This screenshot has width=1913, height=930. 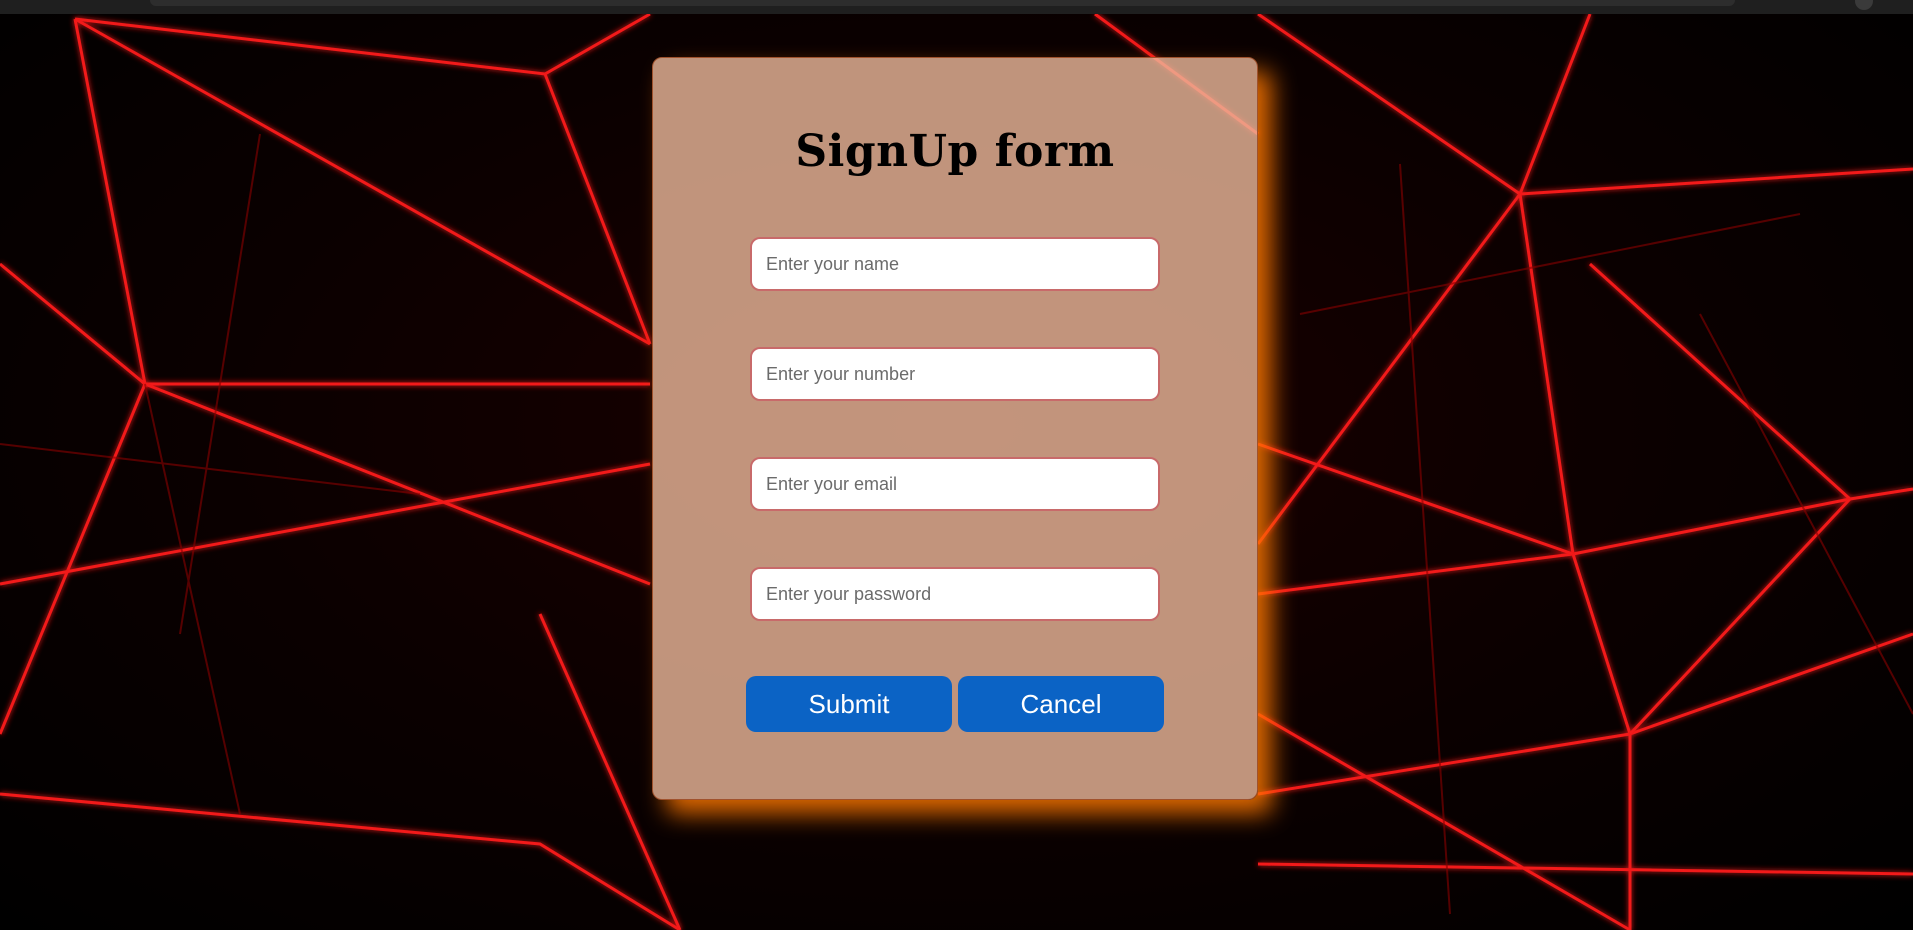 What do you see at coordinates (849, 704) in the screenshot?
I see `submit-button: Submit` at bounding box center [849, 704].